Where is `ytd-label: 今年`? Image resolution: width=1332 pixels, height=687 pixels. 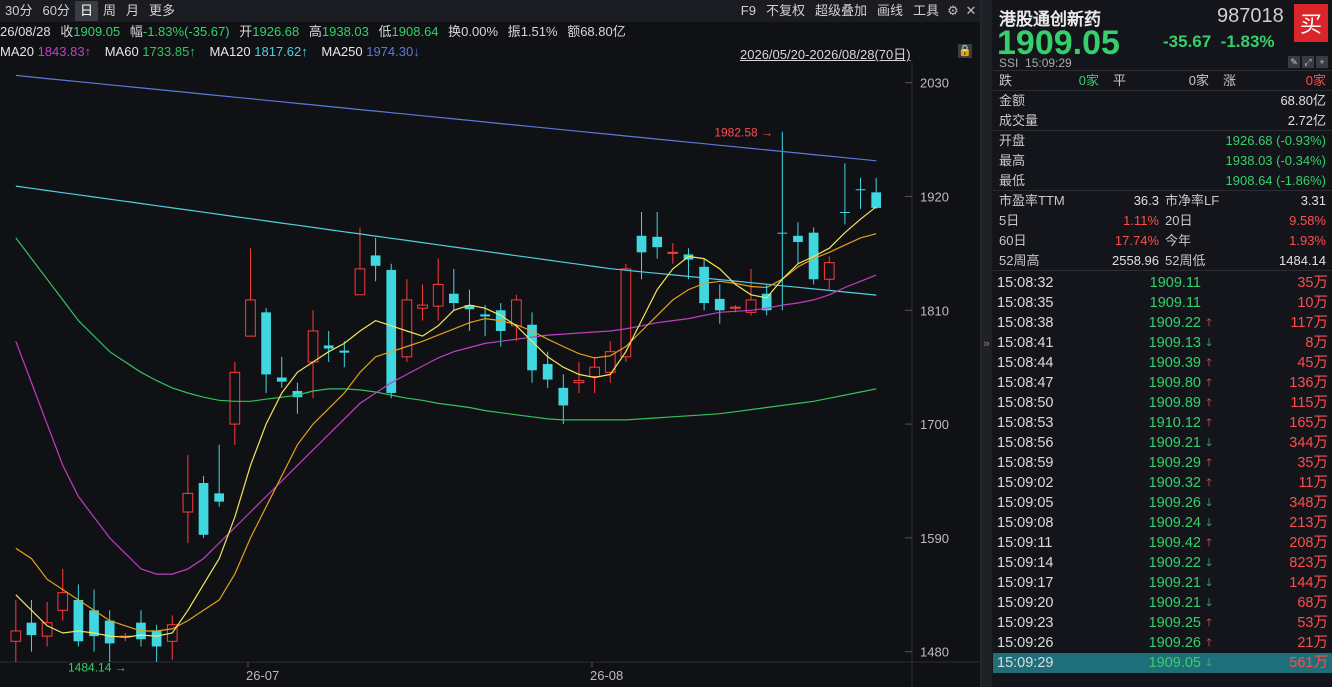 ytd-label: 今年 is located at coordinates (1178, 240).